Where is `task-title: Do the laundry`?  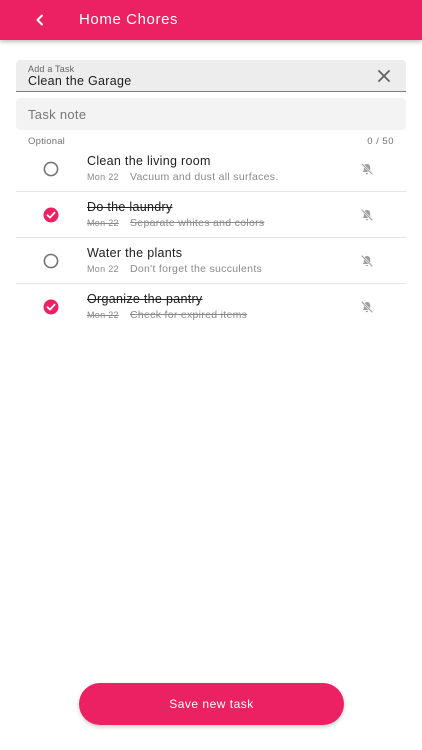 task-title: Do the laundry is located at coordinates (130, 207).